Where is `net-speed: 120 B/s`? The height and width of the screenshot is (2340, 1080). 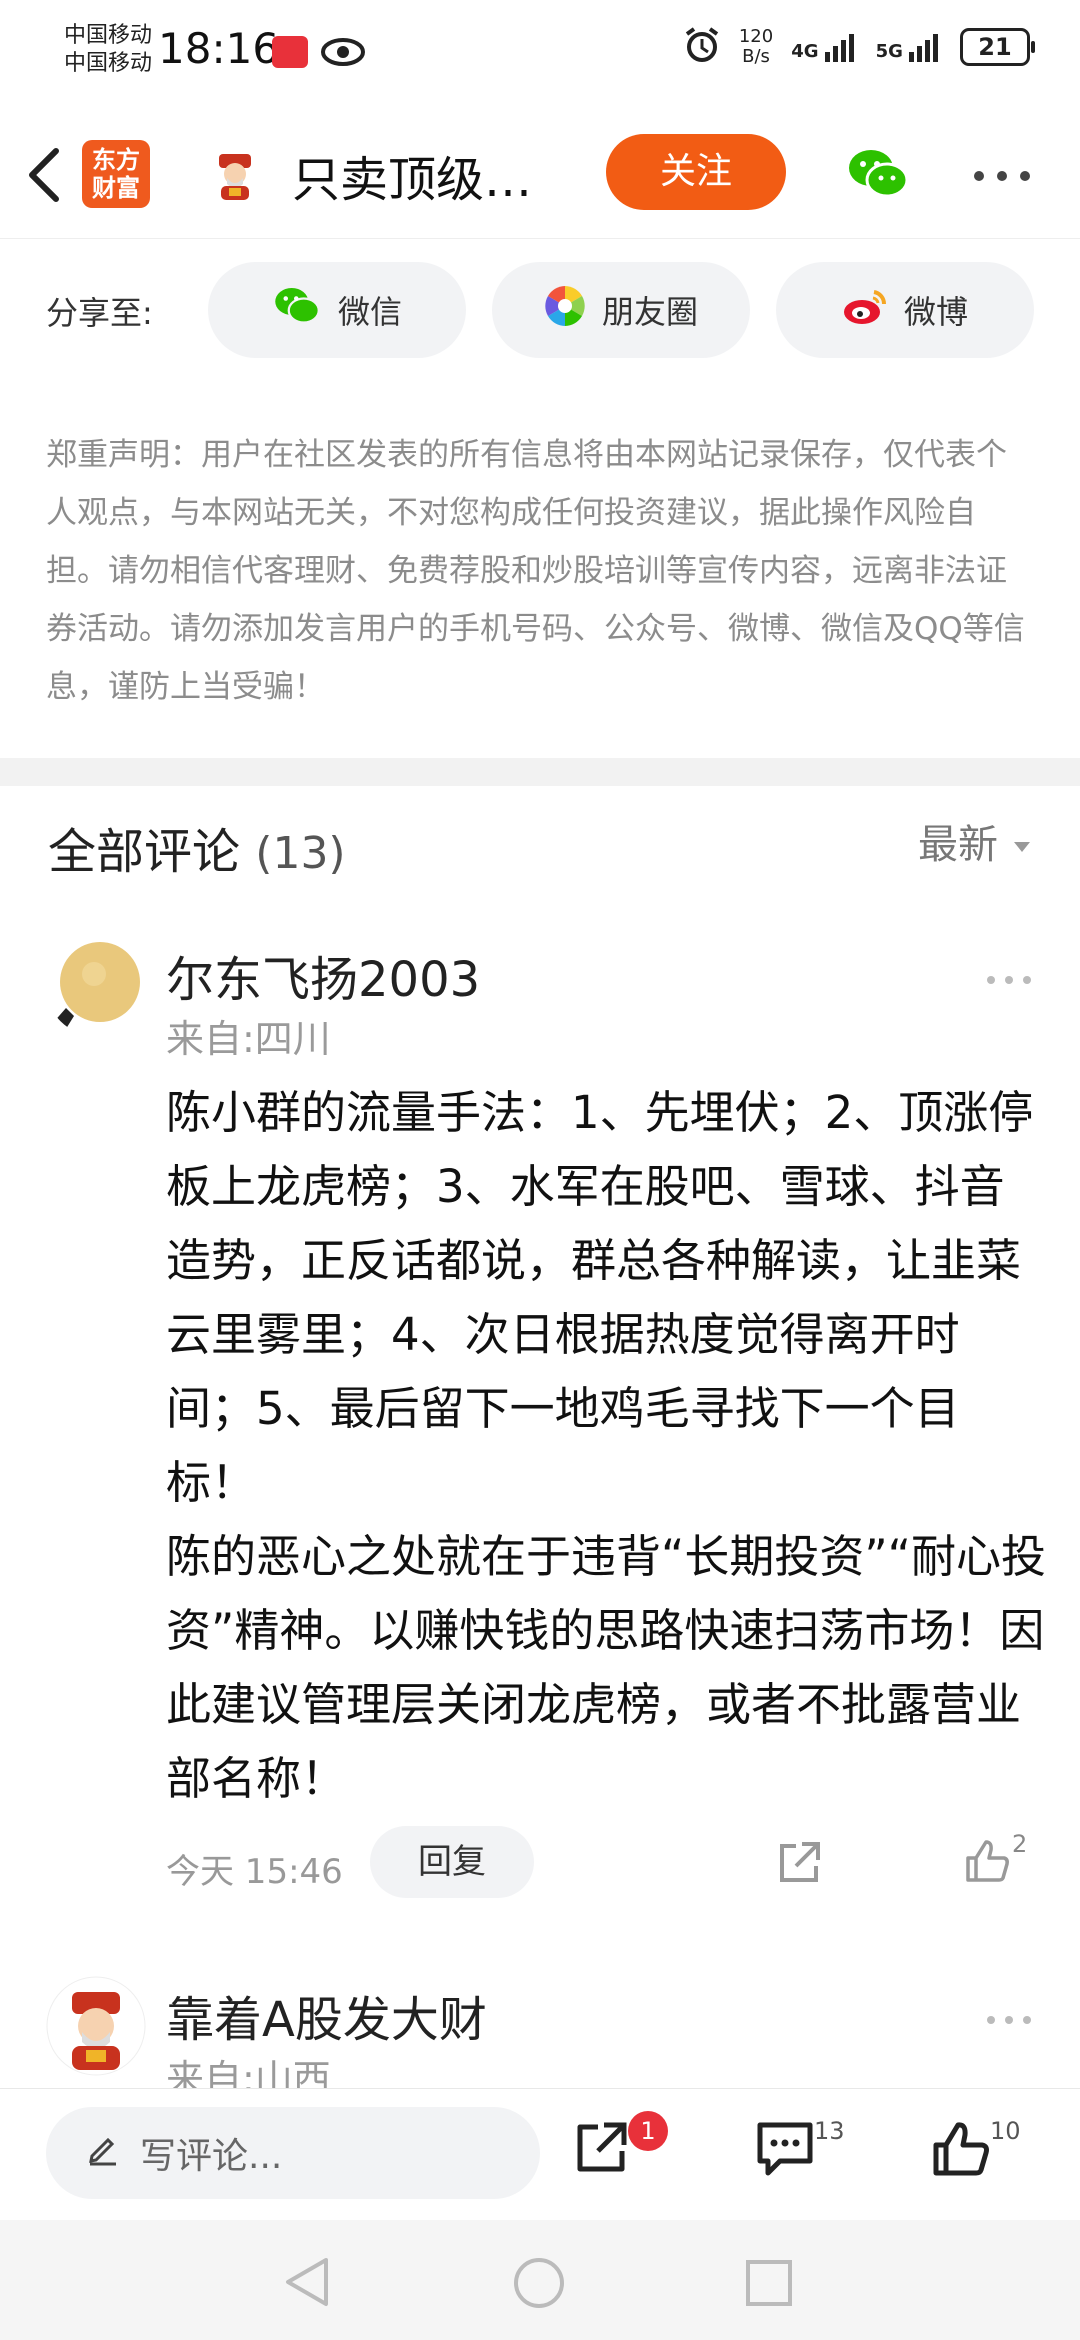
net-speed: 120 B/s is located at coordinates (756, 47).